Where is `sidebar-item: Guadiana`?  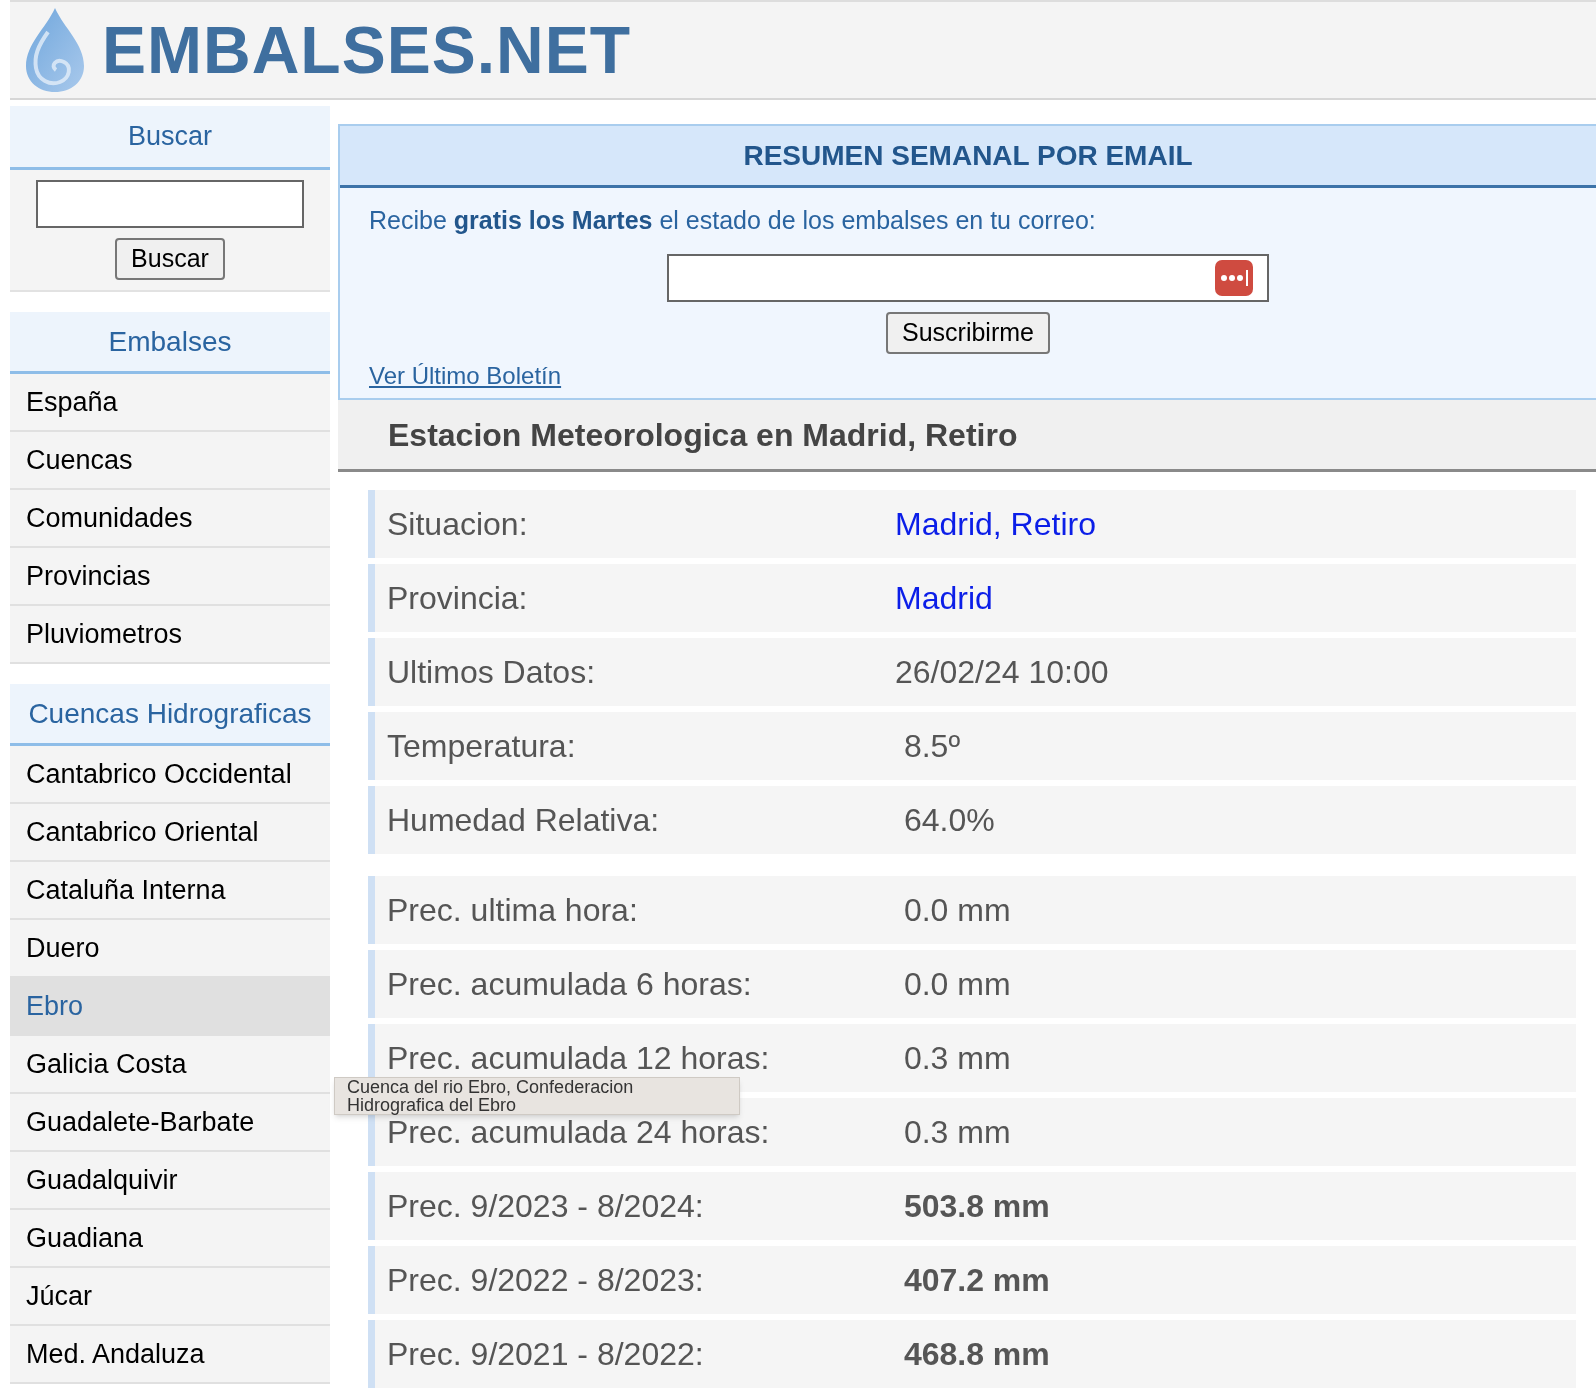
sidebar-item: Guadiana is located at coordinates (170, 1239).